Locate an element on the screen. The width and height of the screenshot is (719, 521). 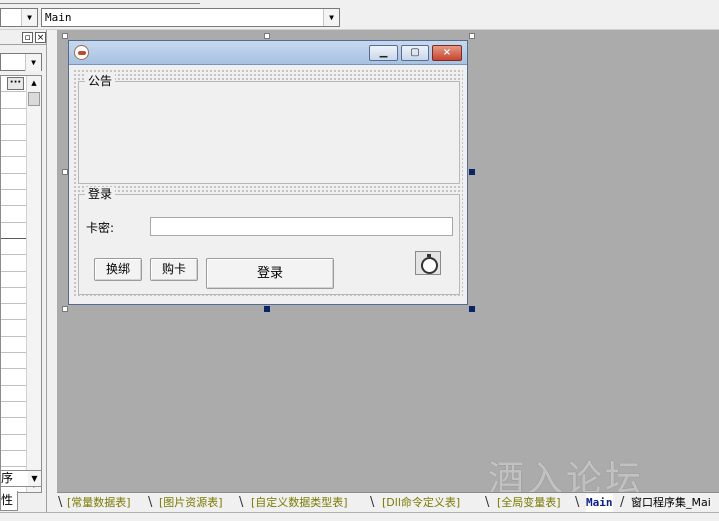
tab-property: 性 is located at coordinates (9, 501).